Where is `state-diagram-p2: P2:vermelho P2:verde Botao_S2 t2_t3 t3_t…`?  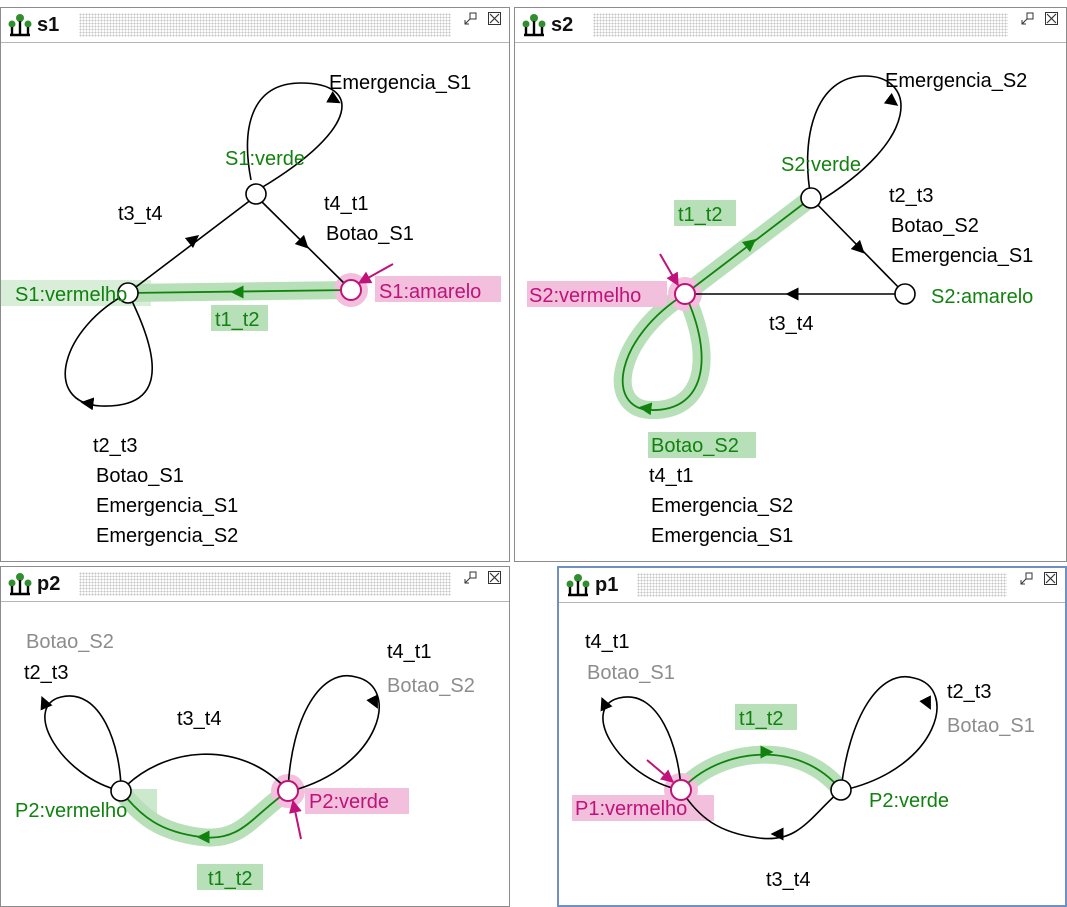 state-diagram-p2: P2:vermelho P2:verde Botao_S2 t2_t3 t3_t… is located at coordinates (245, 760).